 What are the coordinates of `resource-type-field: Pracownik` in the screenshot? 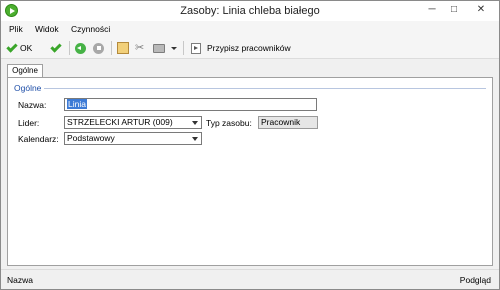 It's located at (288, 122).